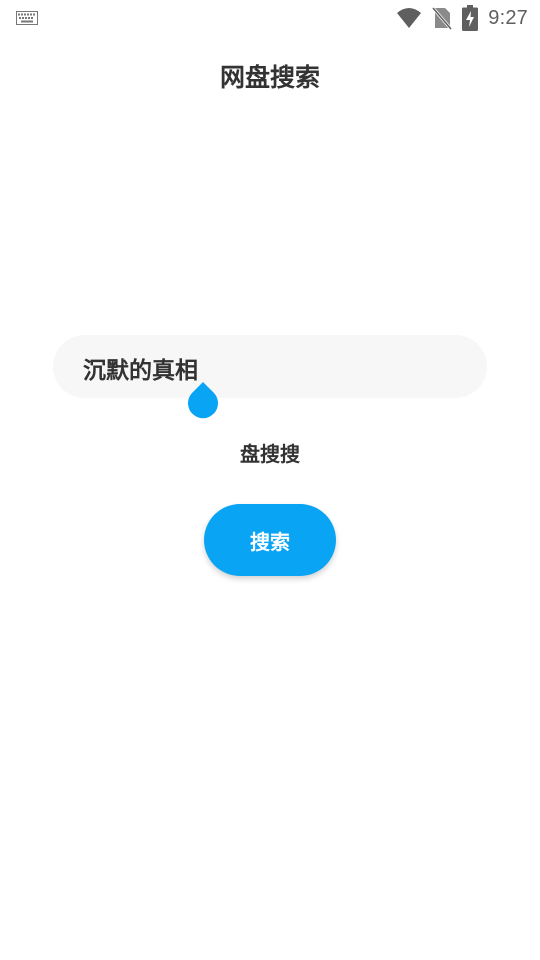  I want to click on status-bar: 9:27, so click(270, 18).